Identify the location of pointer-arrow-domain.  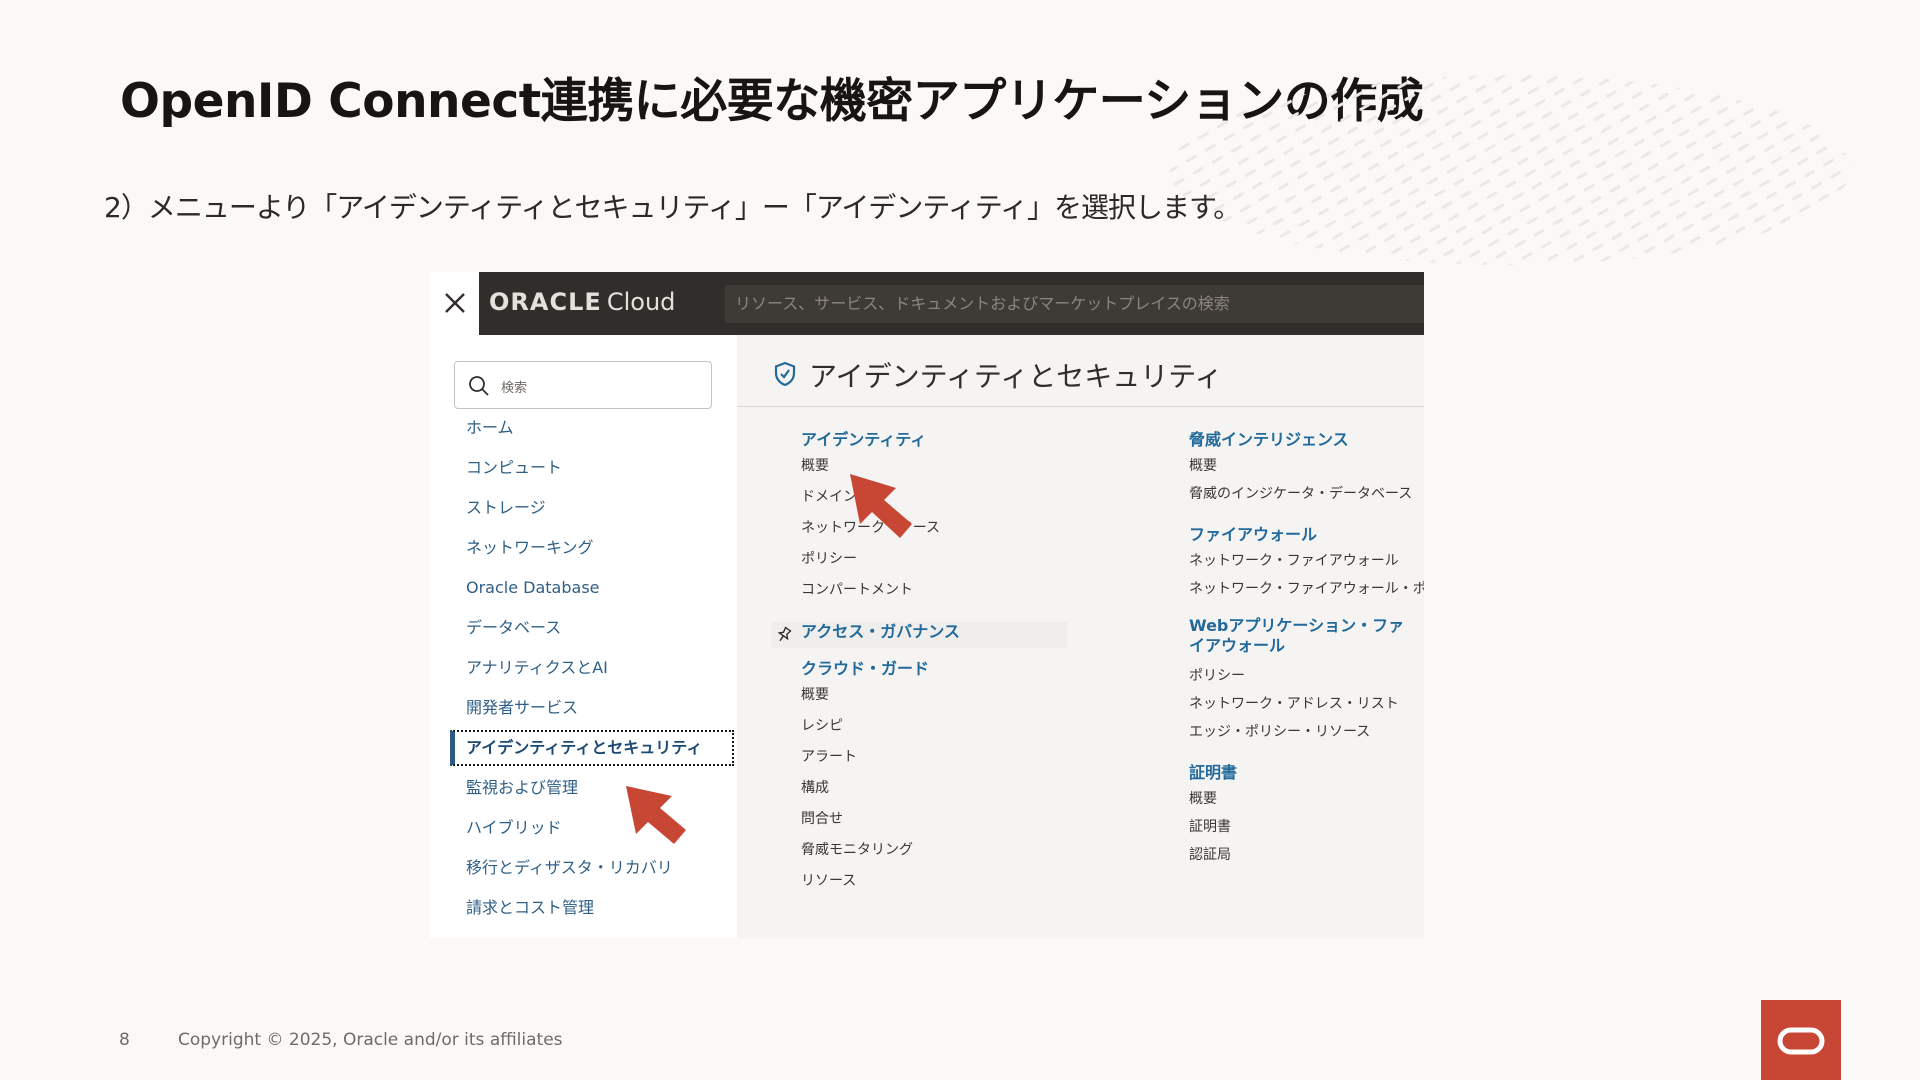
(881, 506).